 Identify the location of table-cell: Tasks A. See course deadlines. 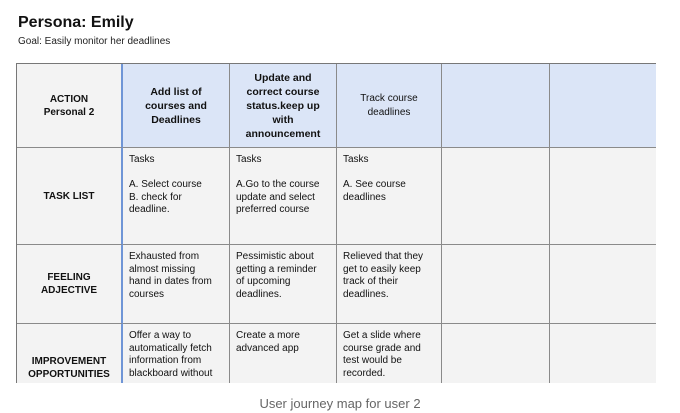
(389, 196).